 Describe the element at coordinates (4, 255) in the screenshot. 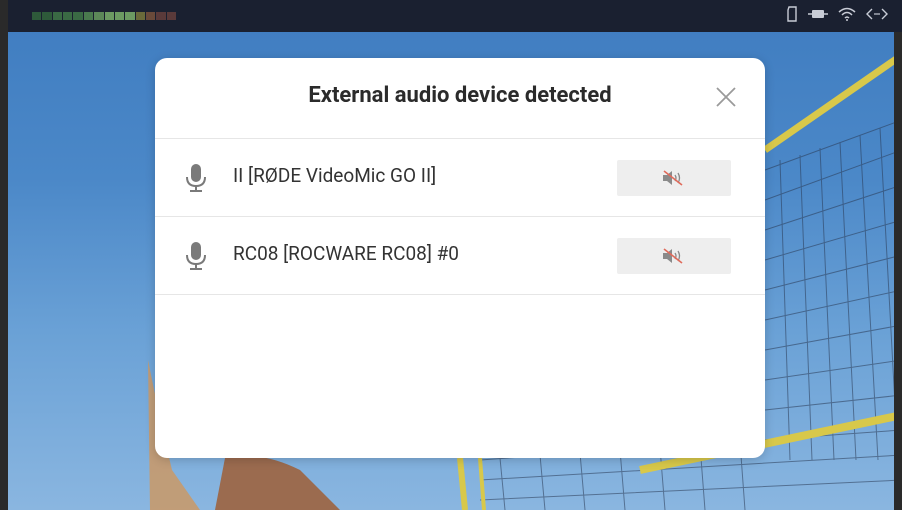

I see `left-edge` at that location.